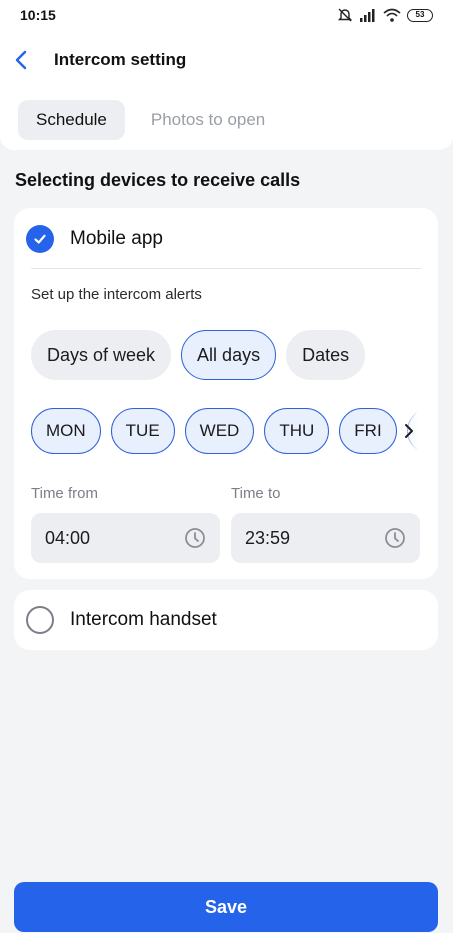 The width and height of the screenshot is (453, 933). What do you see at coordinates (101, 355) in the screenshot?
I see `mode-days-of-week: Days of week` at bounding box center [101, 355].